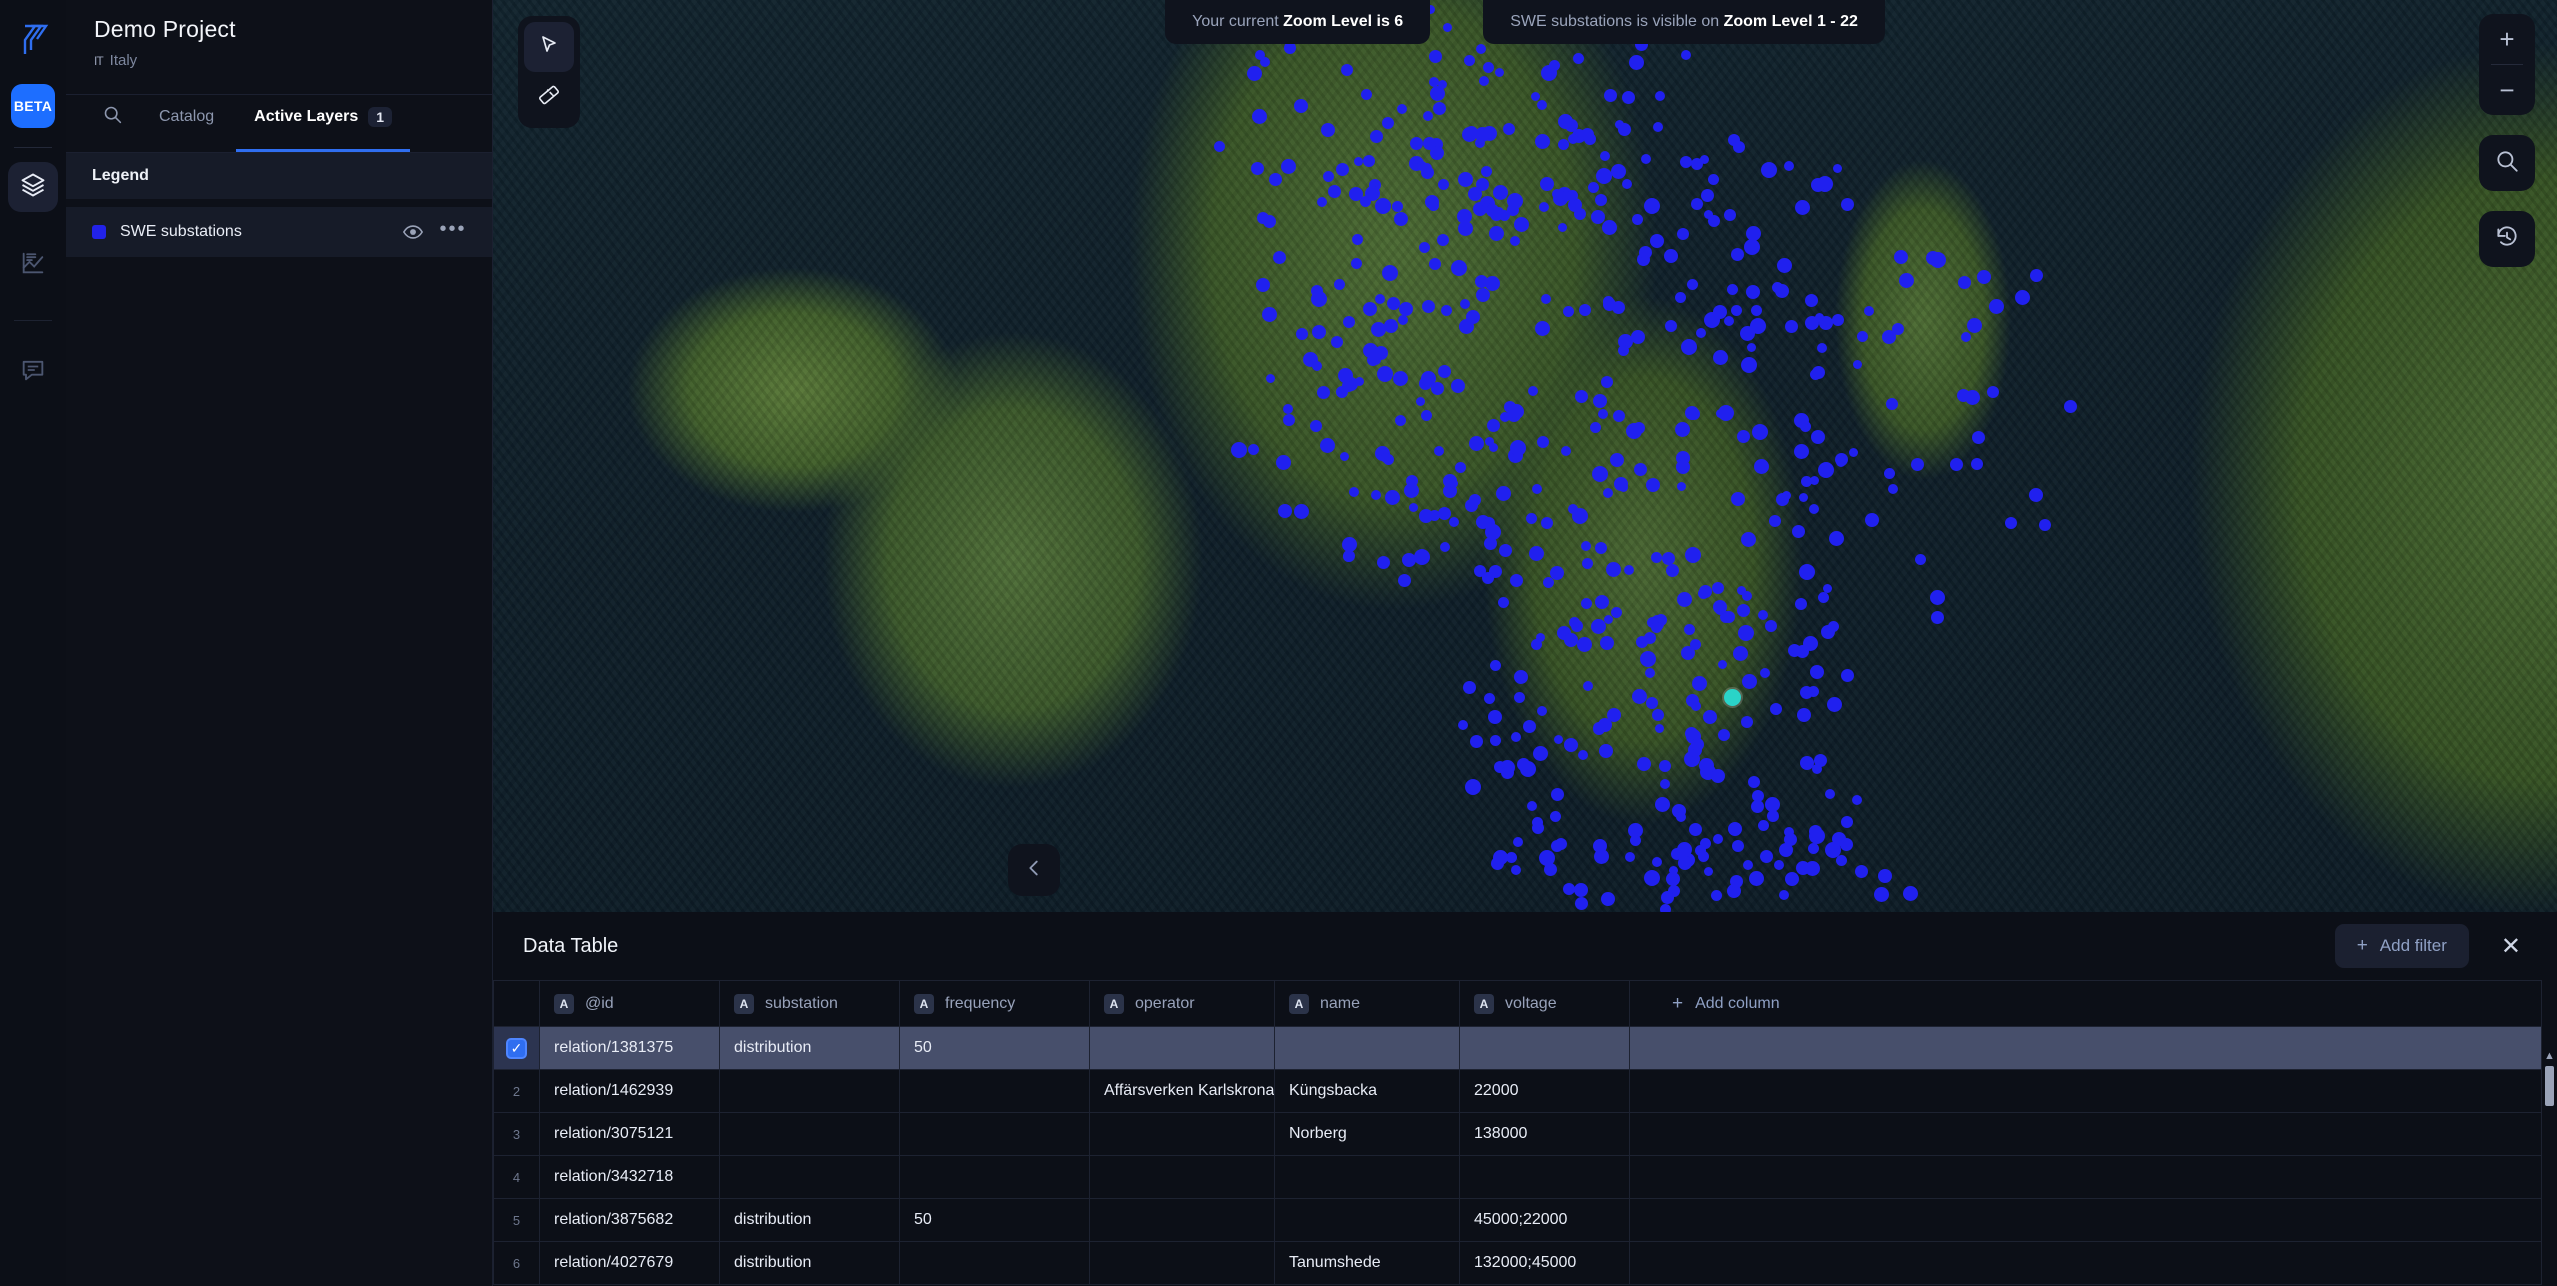 This screenshot has width=2557, height=1286. What do you see at coordinates (1544, 1091) in the screenshot?
I see `table-cell-voltage: 22000` at bounding box center [1544, 1091].